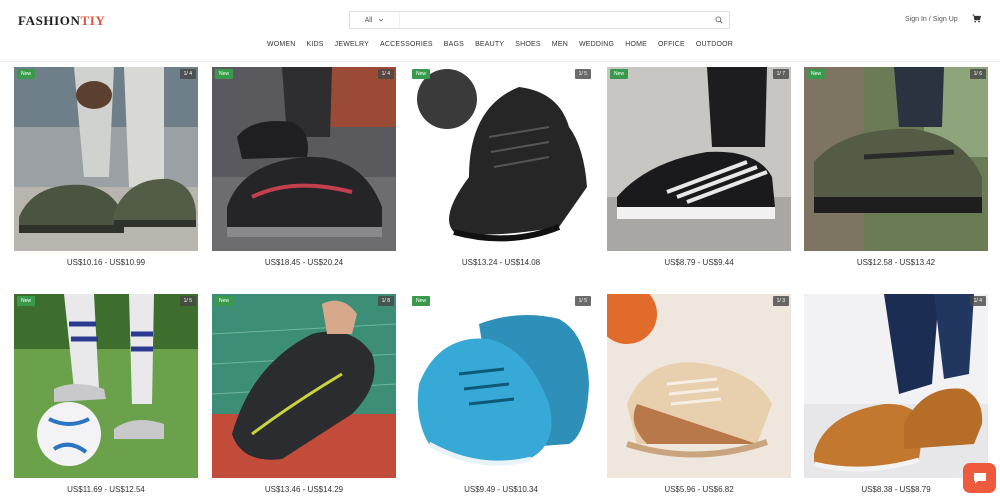 The height and width of the screenshot is (497, 1000). I want to click on search-category-select: All, so click(375, 20).